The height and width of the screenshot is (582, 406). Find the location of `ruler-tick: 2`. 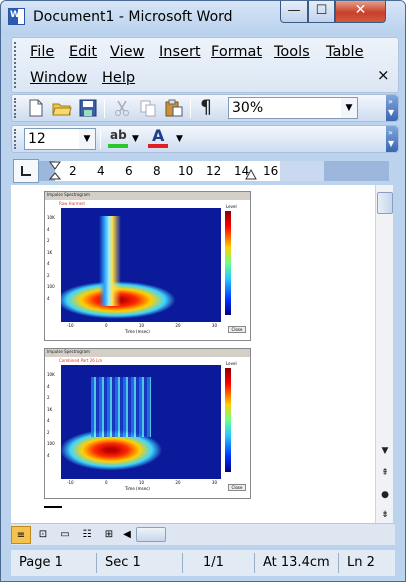

ruler-tick: 2 is located at coordinates (73, 171).